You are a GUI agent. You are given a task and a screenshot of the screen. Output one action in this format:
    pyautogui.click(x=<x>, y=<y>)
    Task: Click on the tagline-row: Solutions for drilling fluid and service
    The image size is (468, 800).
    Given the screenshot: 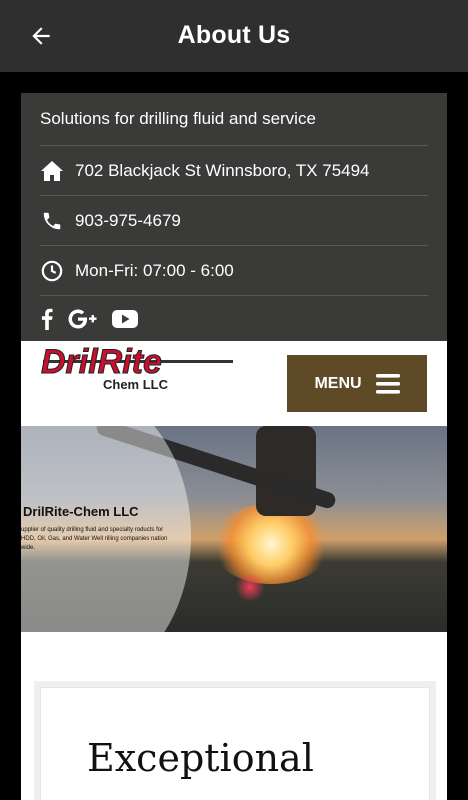 What is the action you would take?
    pyautogui.click(x=234, y=119)
    